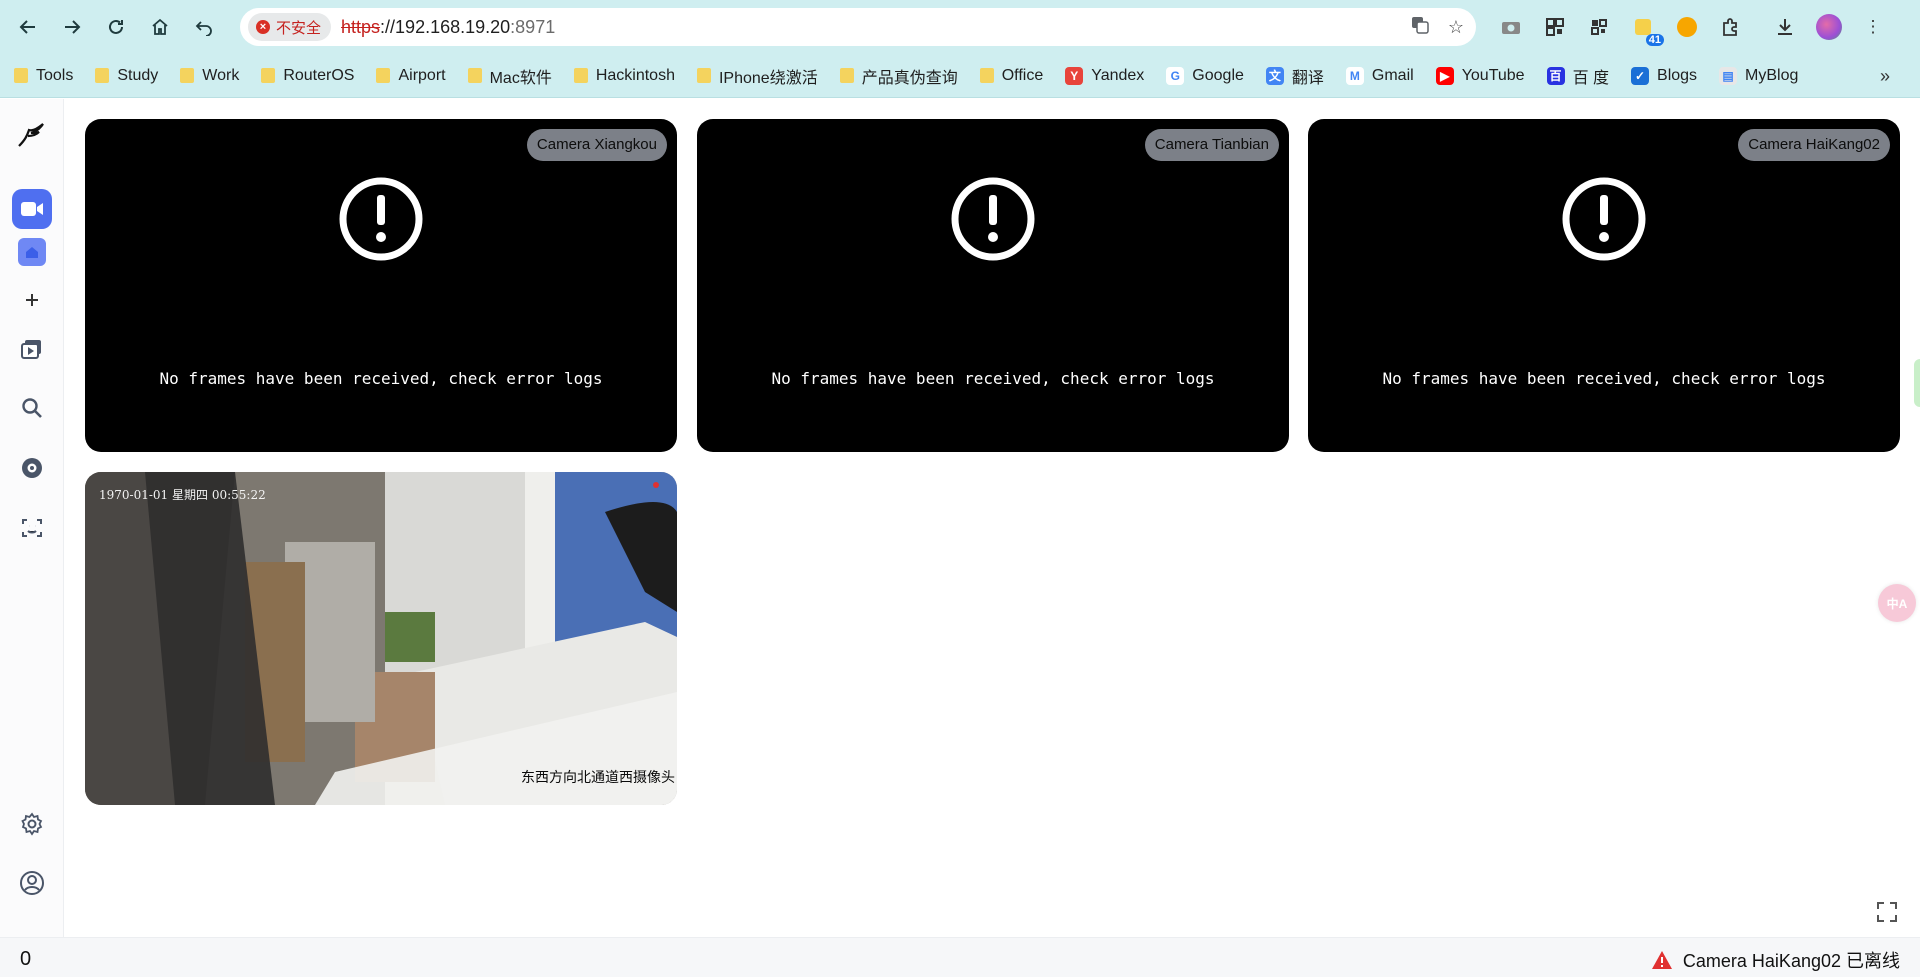 Image resolution: width=1920 pixels, height=977 pixels. What do you see at coordinates (32, 252) in the screenshot?
I see `home-group-icon` at bounding box center [32, 252].